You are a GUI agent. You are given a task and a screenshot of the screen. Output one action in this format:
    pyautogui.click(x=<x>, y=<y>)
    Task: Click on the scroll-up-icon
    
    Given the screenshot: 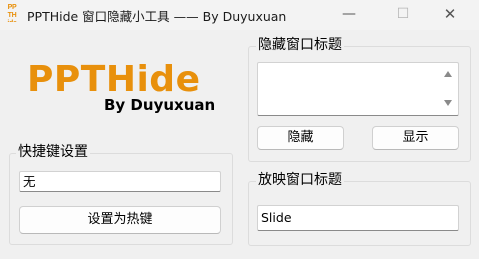 What is the action you would take?
    pyautogui.click(x=448, y=74)
    